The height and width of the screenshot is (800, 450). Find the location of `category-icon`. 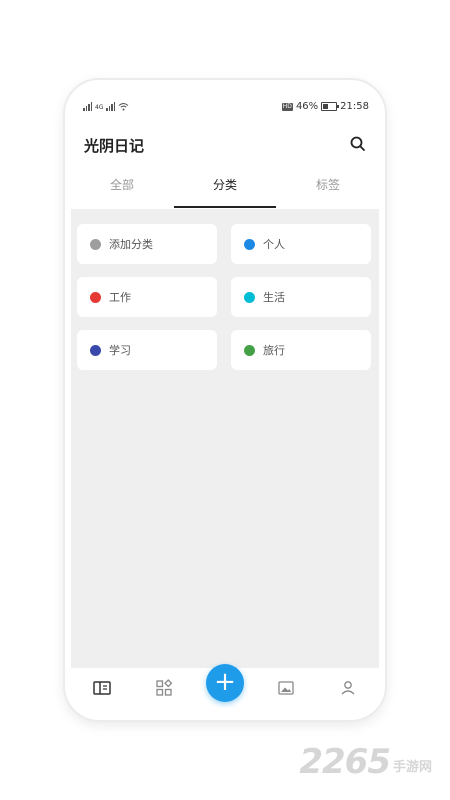

category-icon is located at coordinates (164, 688).